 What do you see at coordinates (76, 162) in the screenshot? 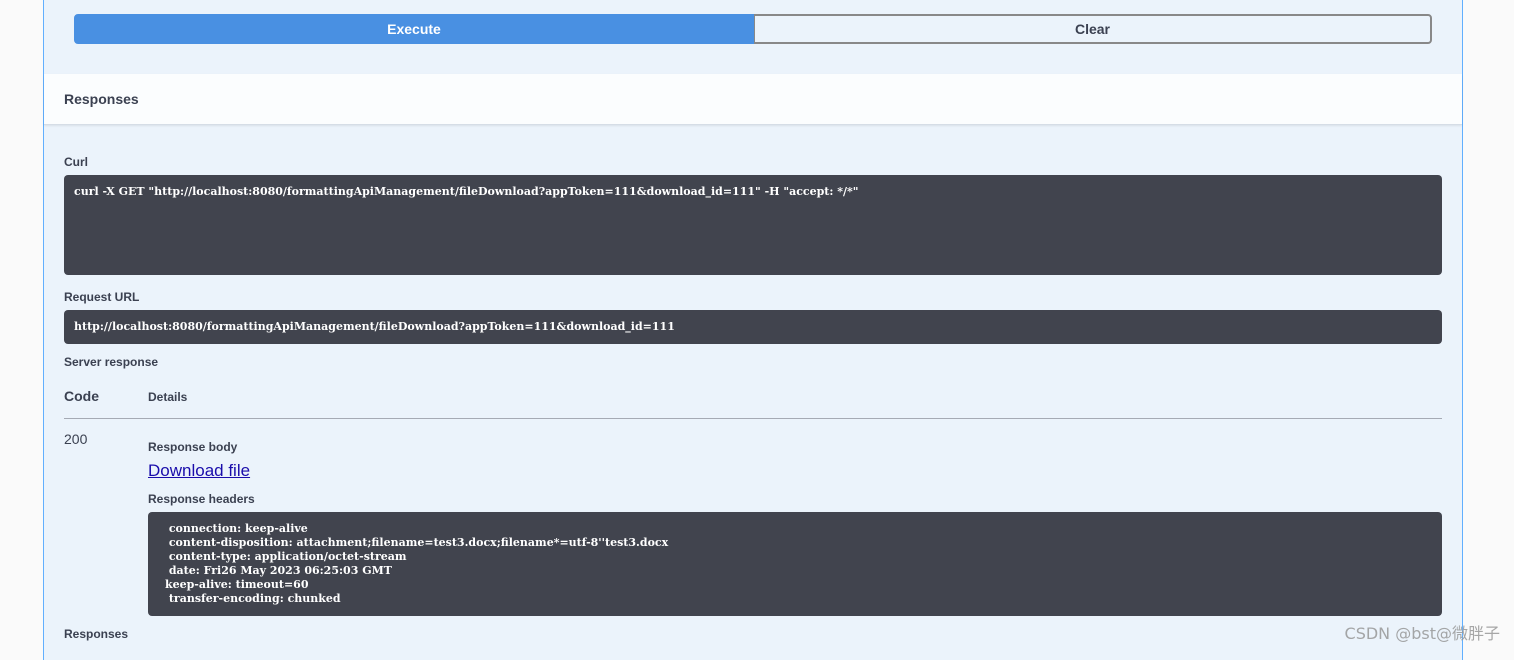
I see `curl-label: Curl` at bounding box center [76, 162].